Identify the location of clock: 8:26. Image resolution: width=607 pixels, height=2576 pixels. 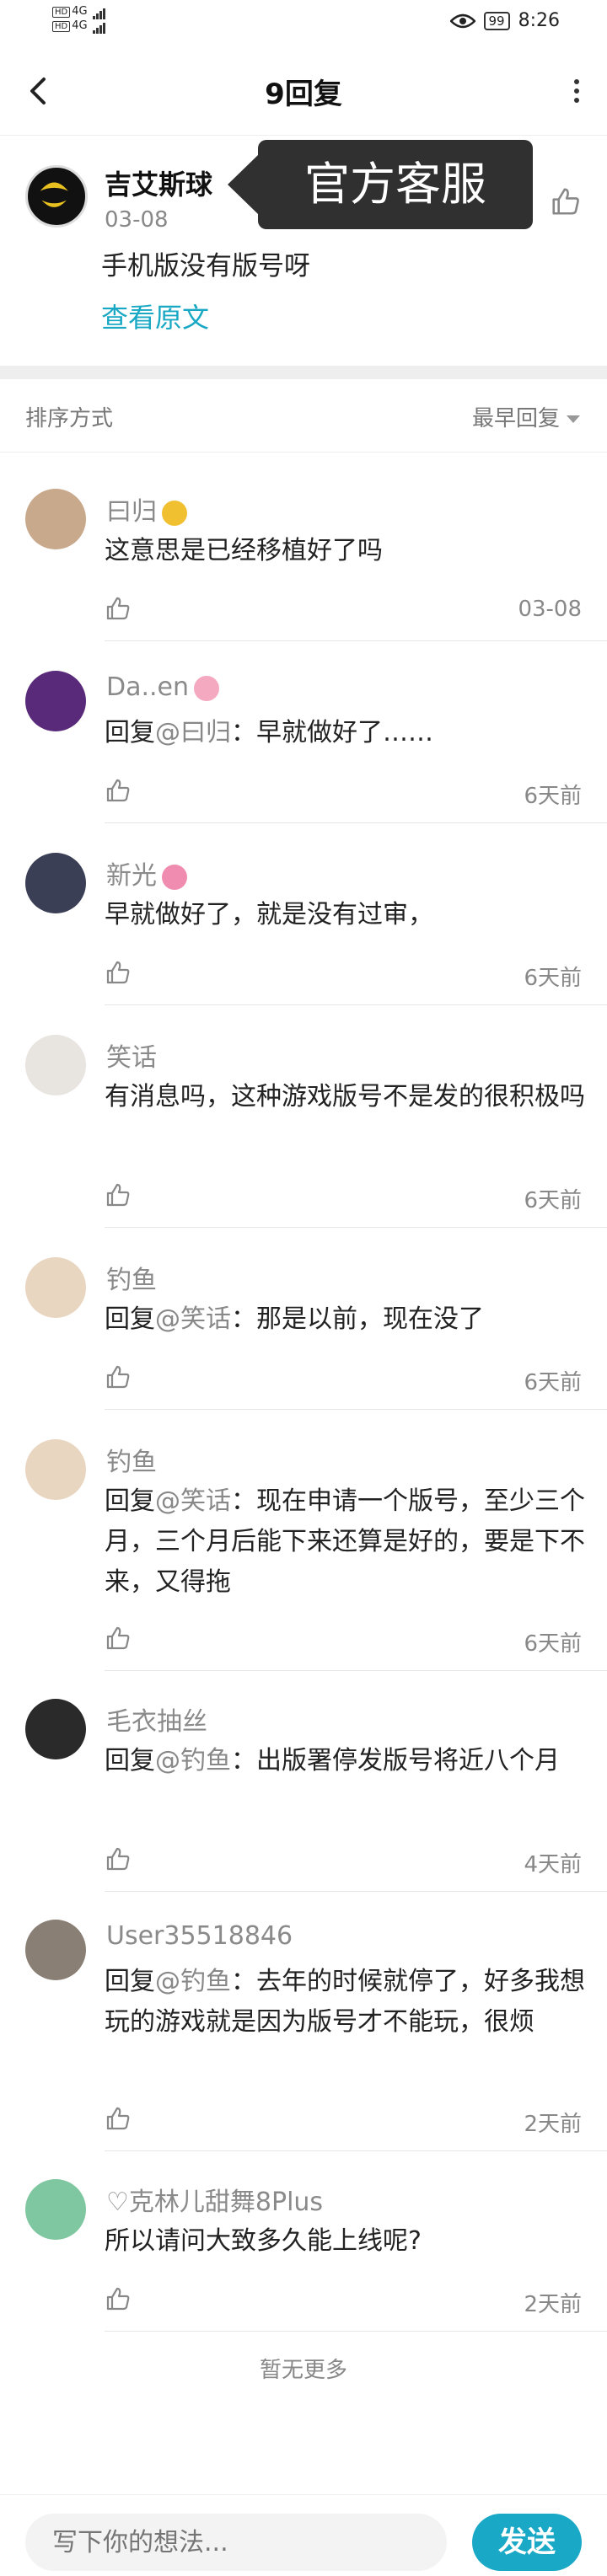
(539, 21).